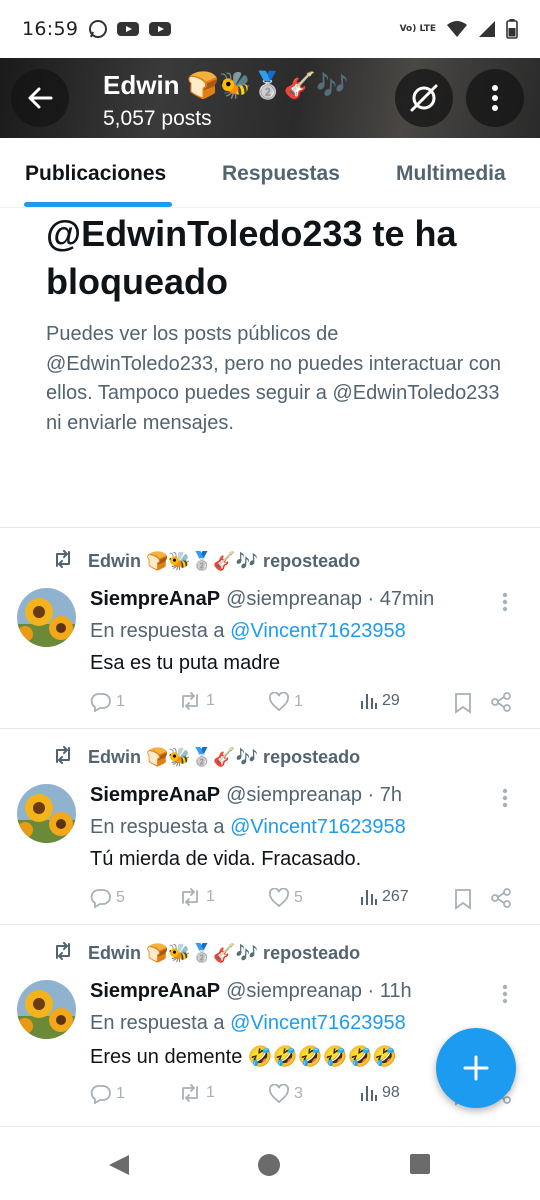  I want to click on blocked-title: @EdwinToledo233 te ha bloqueado, so click(251, 257).